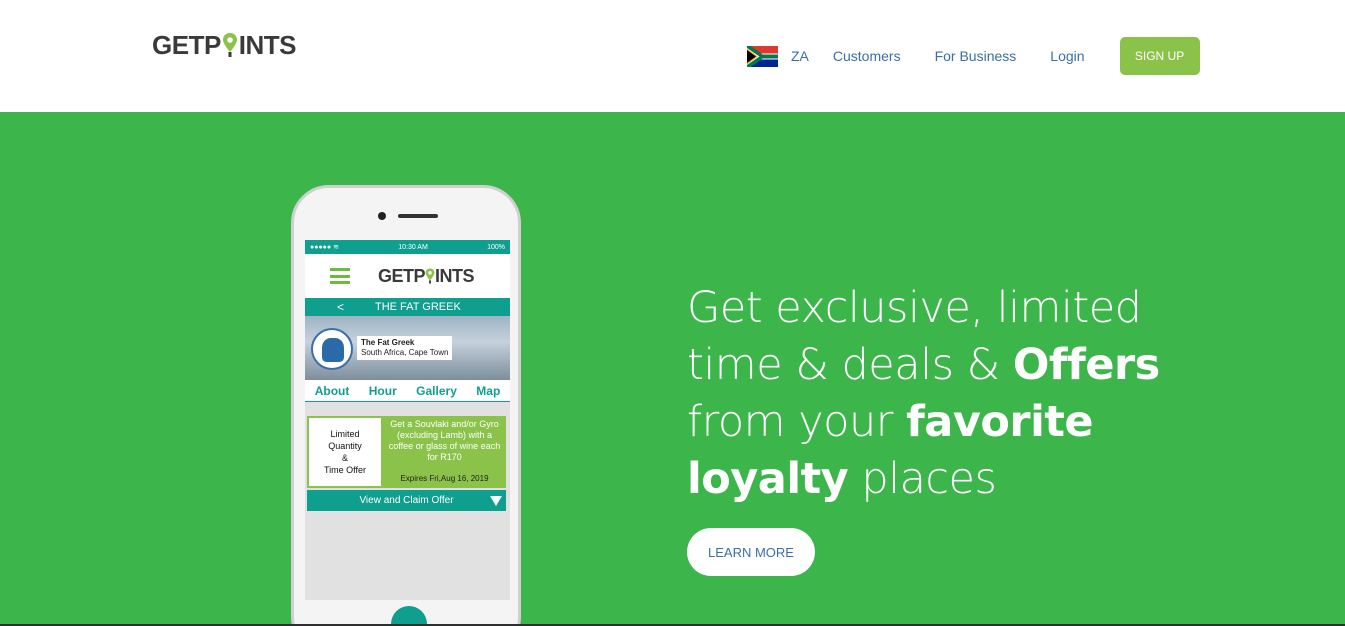  What do you see at coordinates (407, 391) in the screenshot?
I see `venue-tabs: About Hour Gallery Map` at bounding box center [407, 391].